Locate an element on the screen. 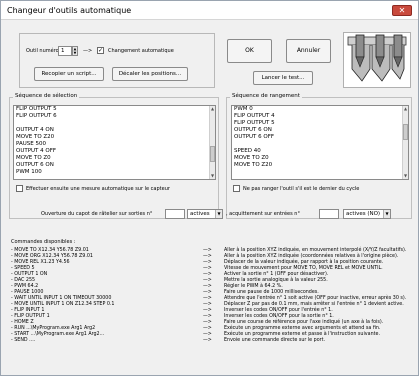  sequence-line: OUTPUT 4 ON is located at coordinates (114, 130).